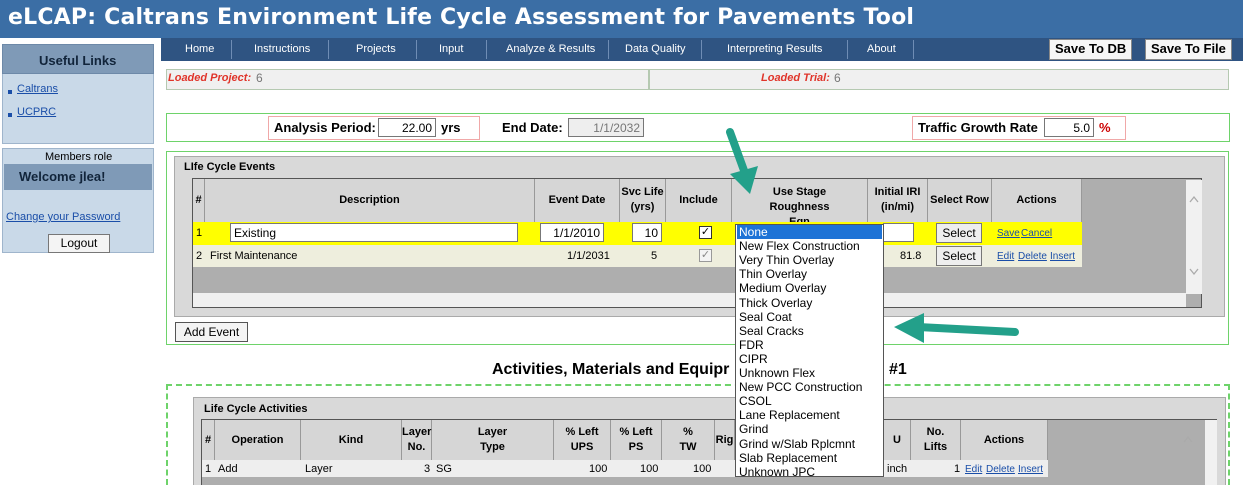 This screenshot has width=1243, height=485. Describe the element at coordinates (751, 345) in the screenshot. I see `dropdown-option: FDR` at that location.